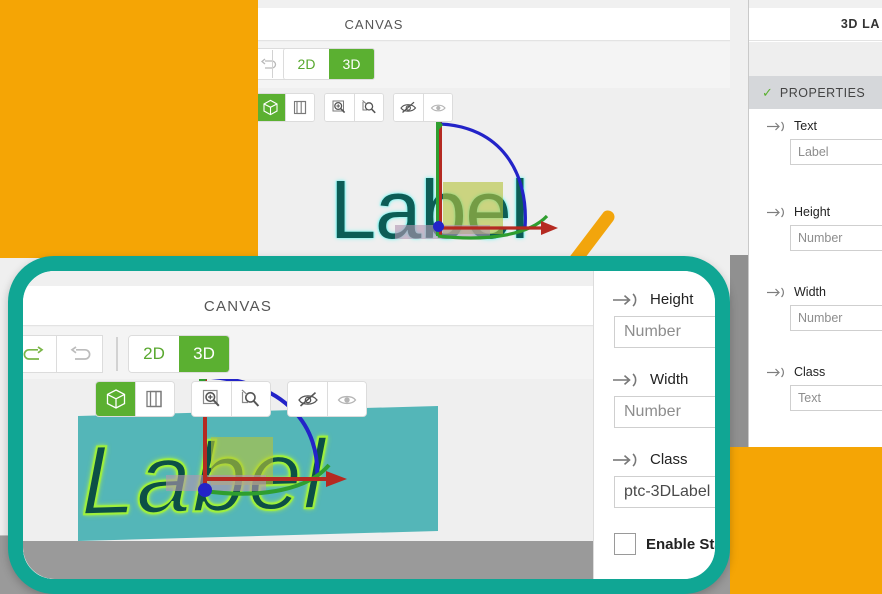  Describe the element at coordinates (308, 353) in the screenshot. I see `inset-canvas-toolbar: 2D 3D` at that location.